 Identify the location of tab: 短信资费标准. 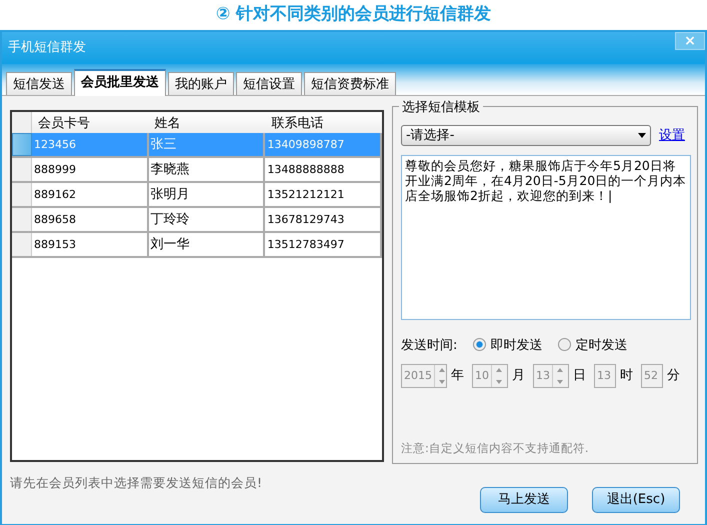
(350, 83).